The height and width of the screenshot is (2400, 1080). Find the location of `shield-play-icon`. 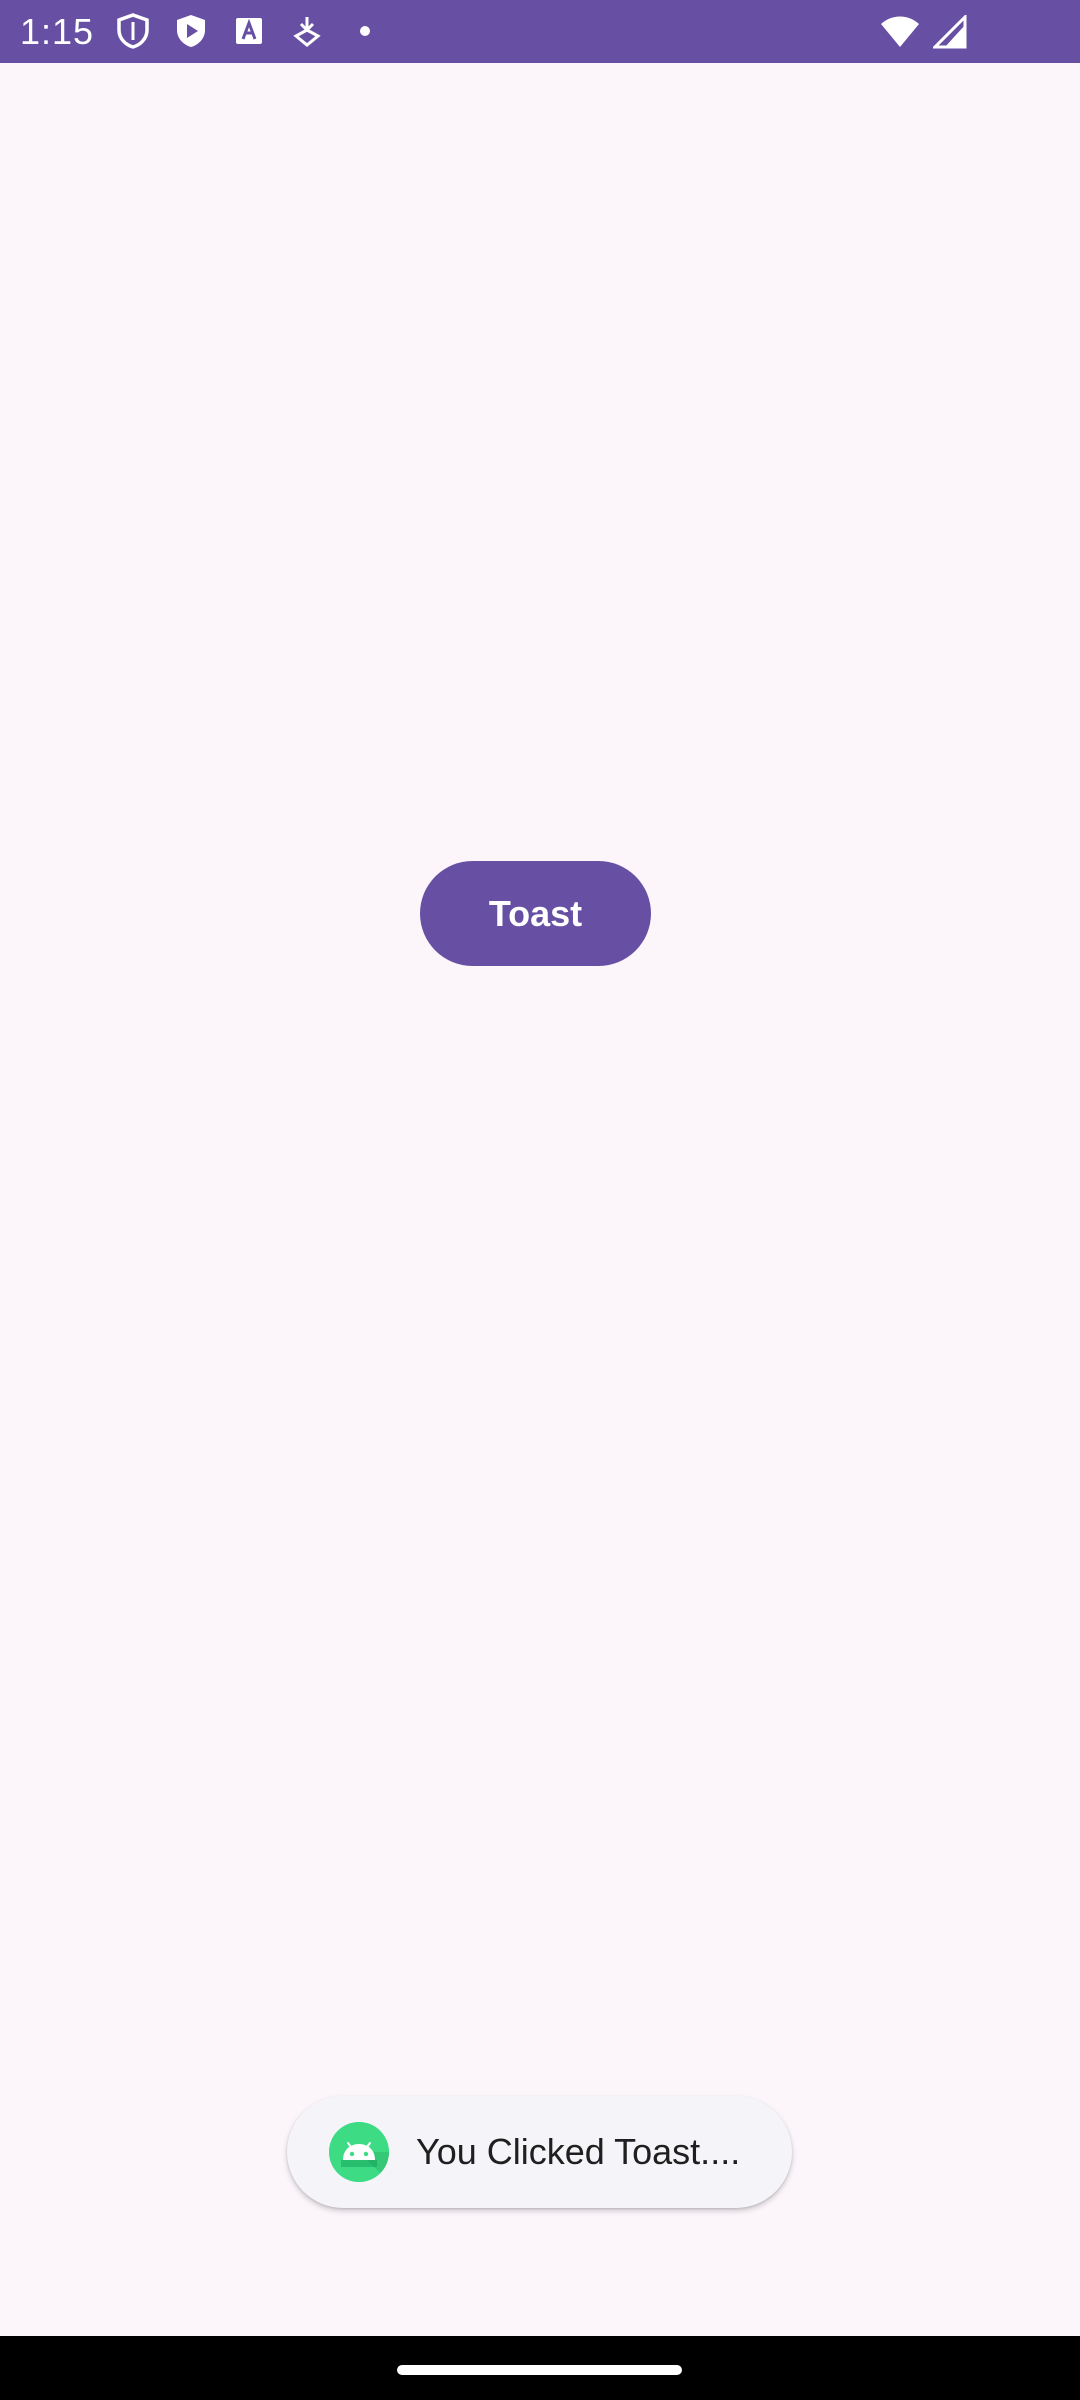

shield-play-icon is located at coordinates (191, 31).